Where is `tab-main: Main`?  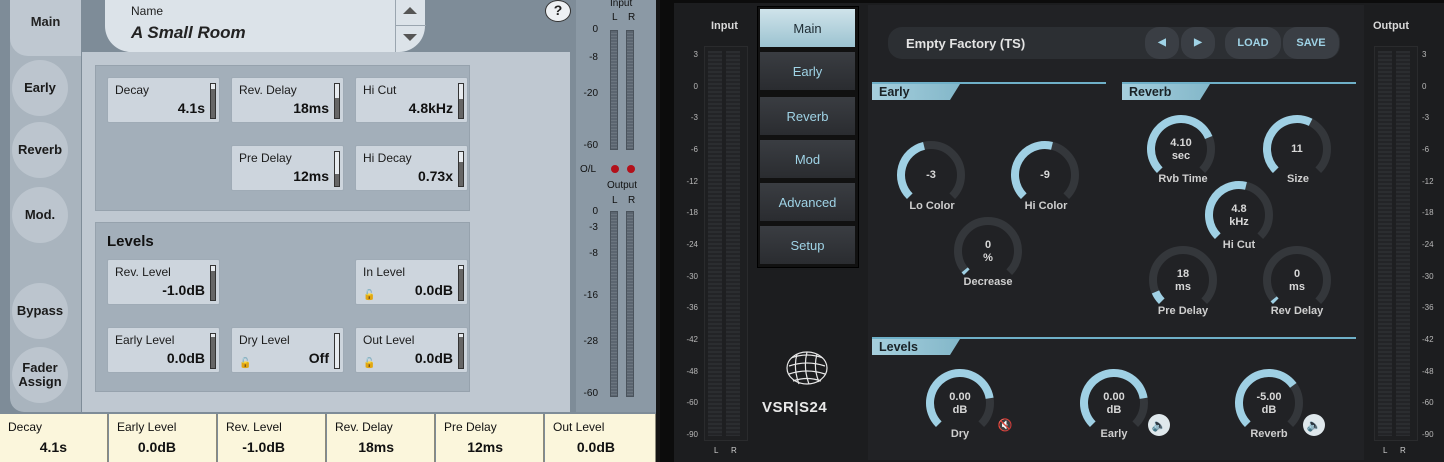 tab-main: Main is located at coordinates (45, 28).